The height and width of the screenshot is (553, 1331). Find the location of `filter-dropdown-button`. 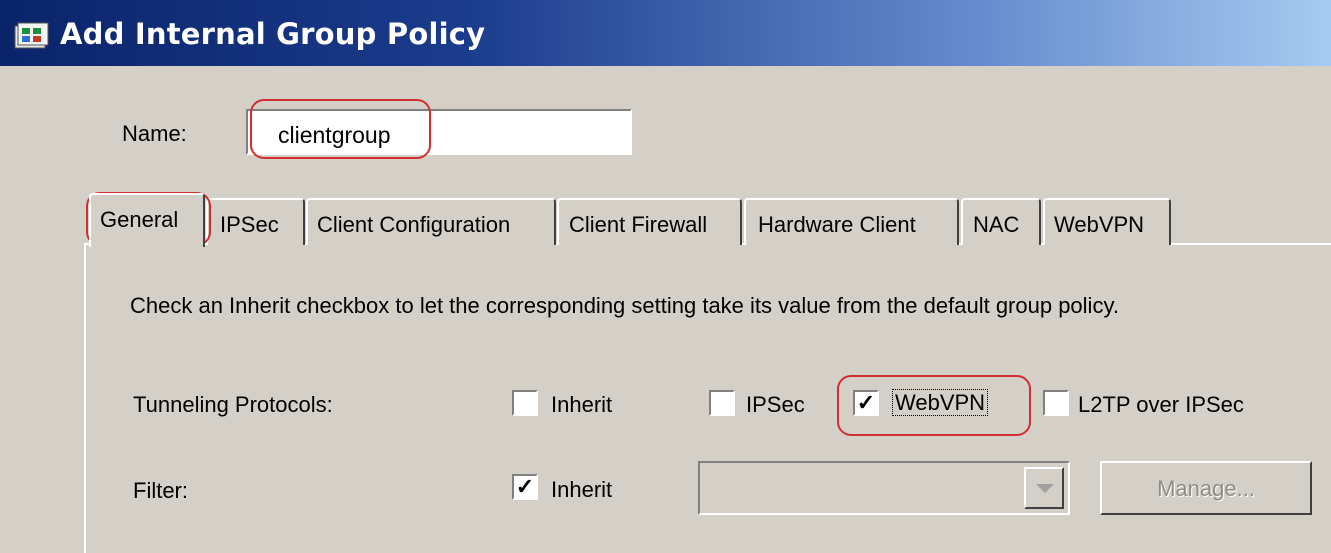

filter-dropdown-button is located at coordinates (1044, 488).